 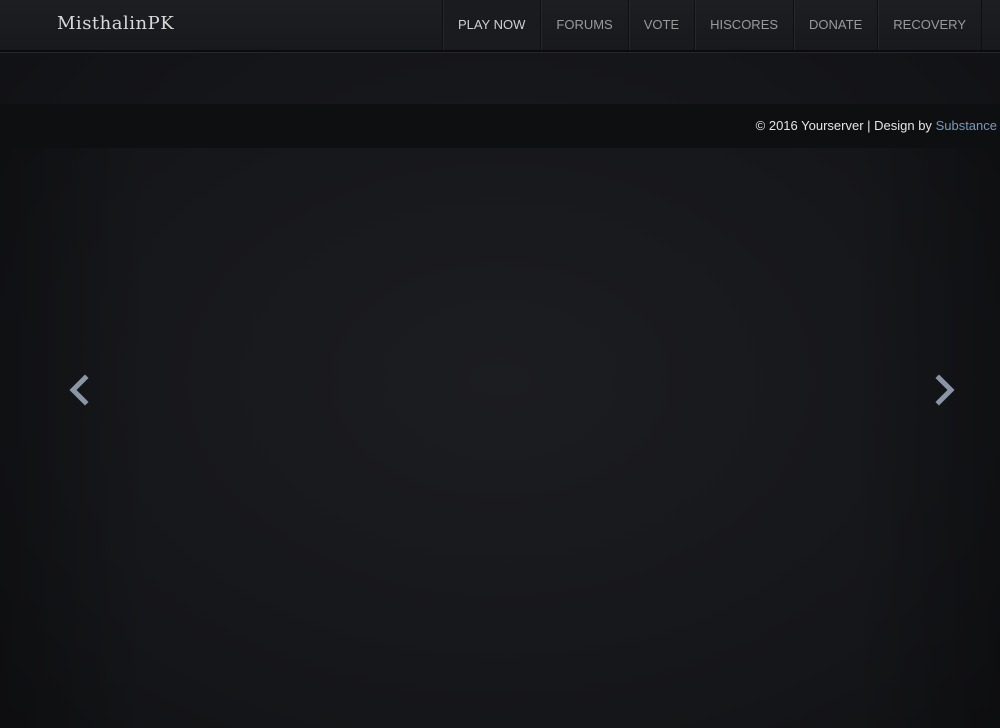 I want to click on carousel-prev-button, so click(x=79, y=390).